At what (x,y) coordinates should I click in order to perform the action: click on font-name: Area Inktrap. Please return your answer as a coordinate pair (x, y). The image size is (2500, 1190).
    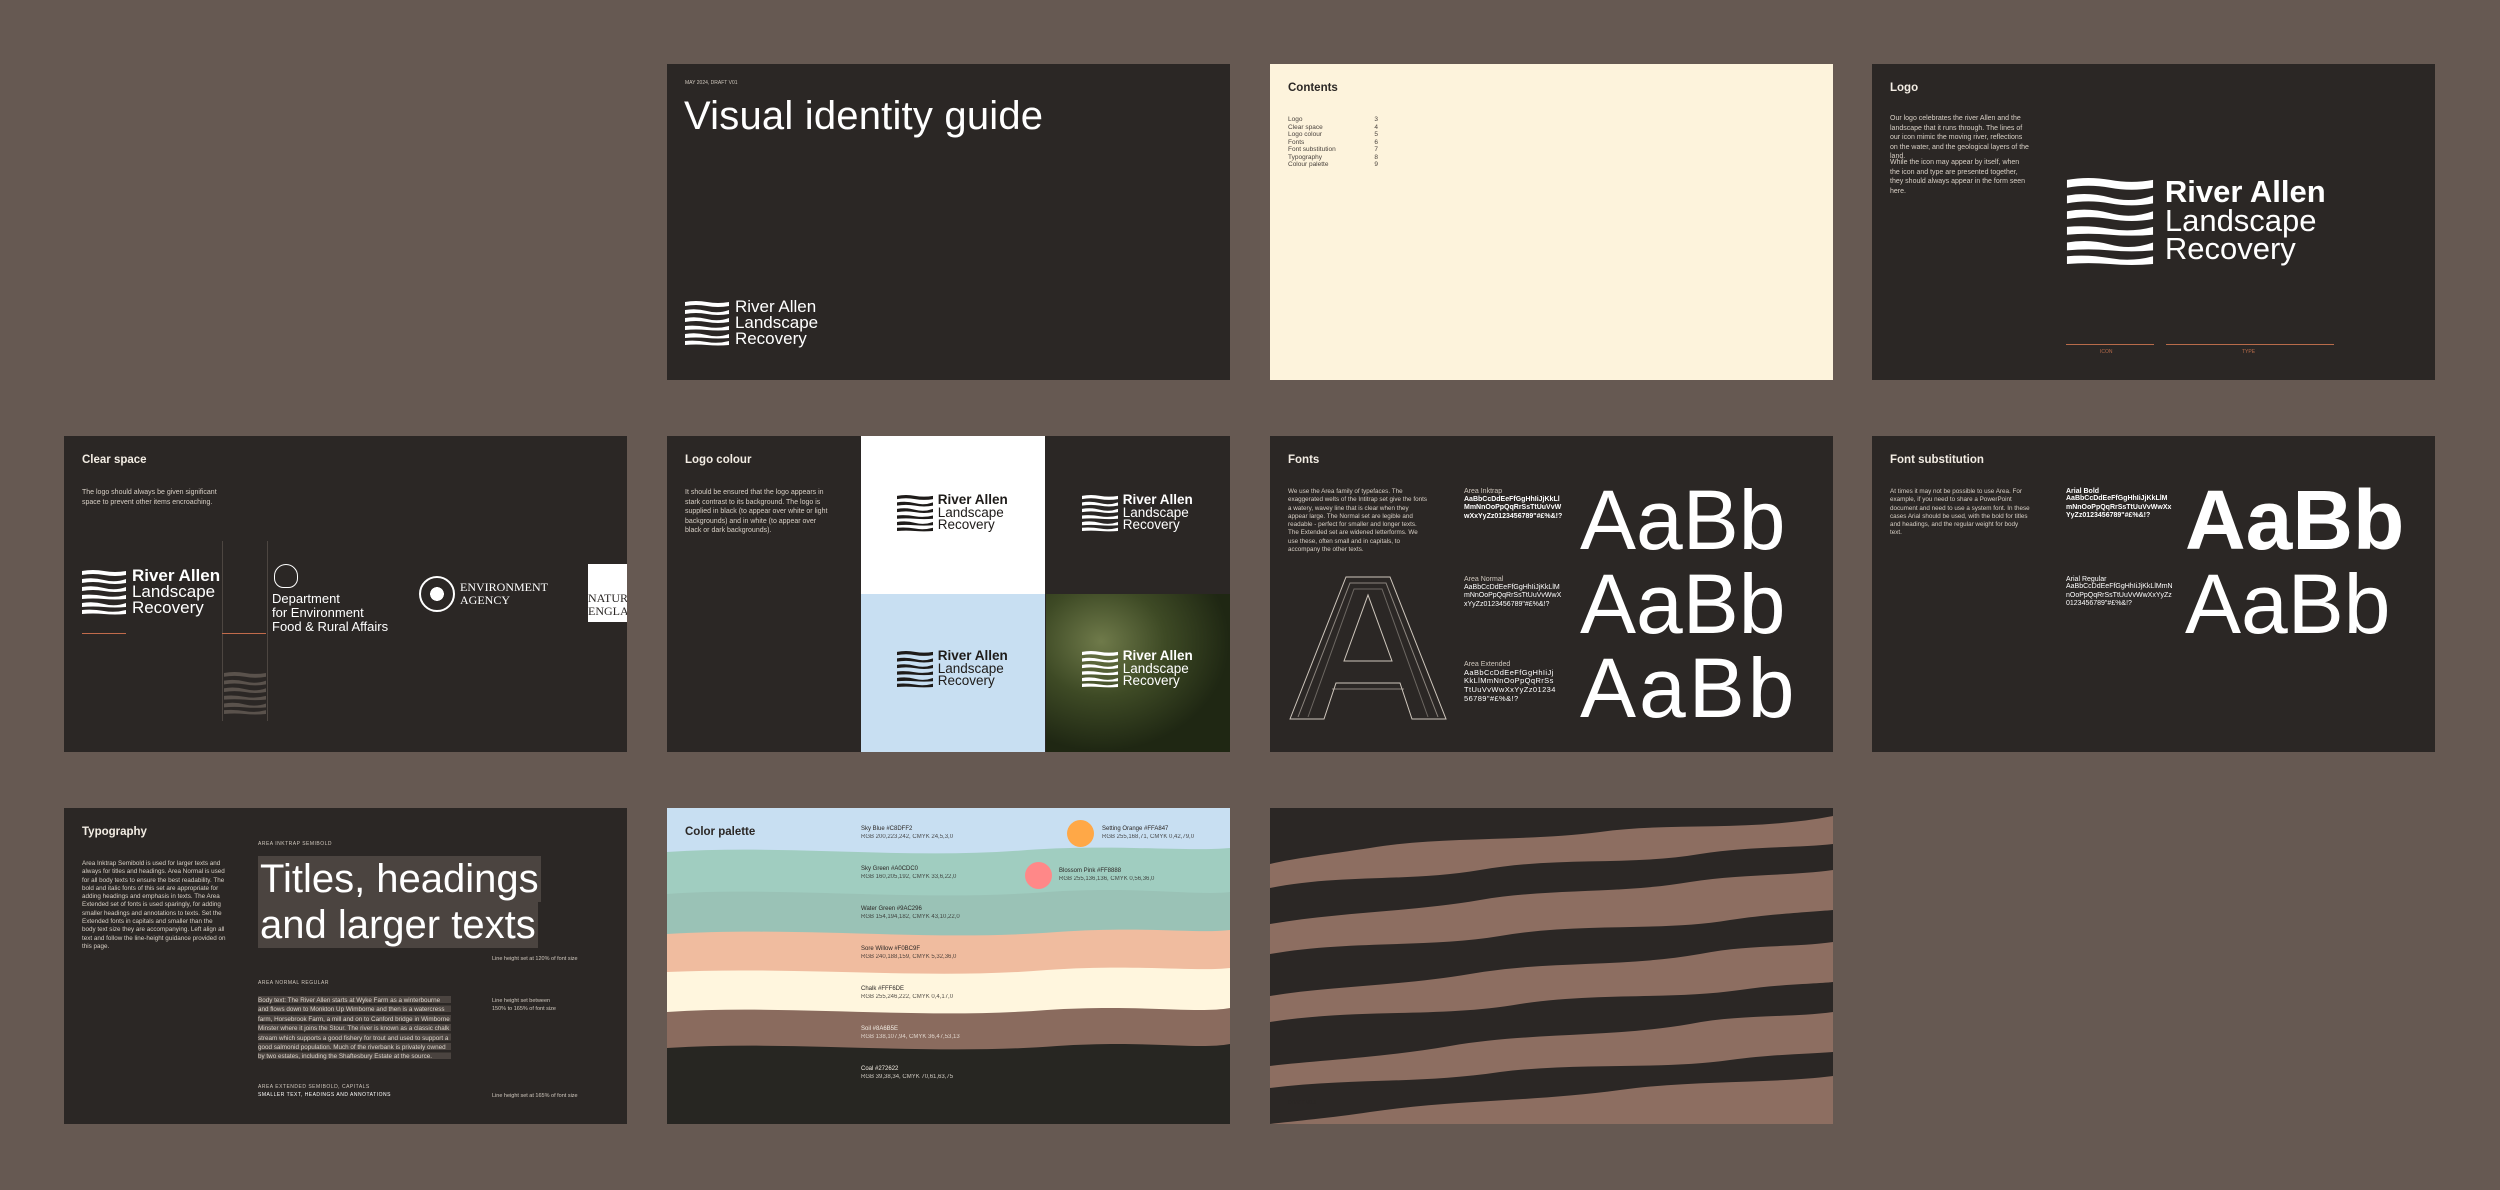
    Looking at the image, I should click on (1483, 491).